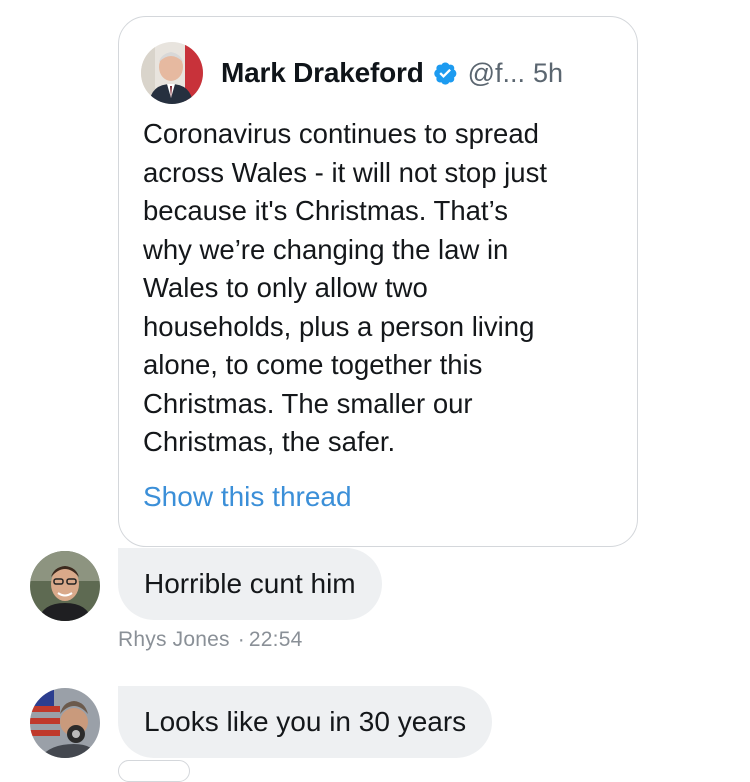  I want to click on comment-author: Rhys Jones, so click(174, 639).